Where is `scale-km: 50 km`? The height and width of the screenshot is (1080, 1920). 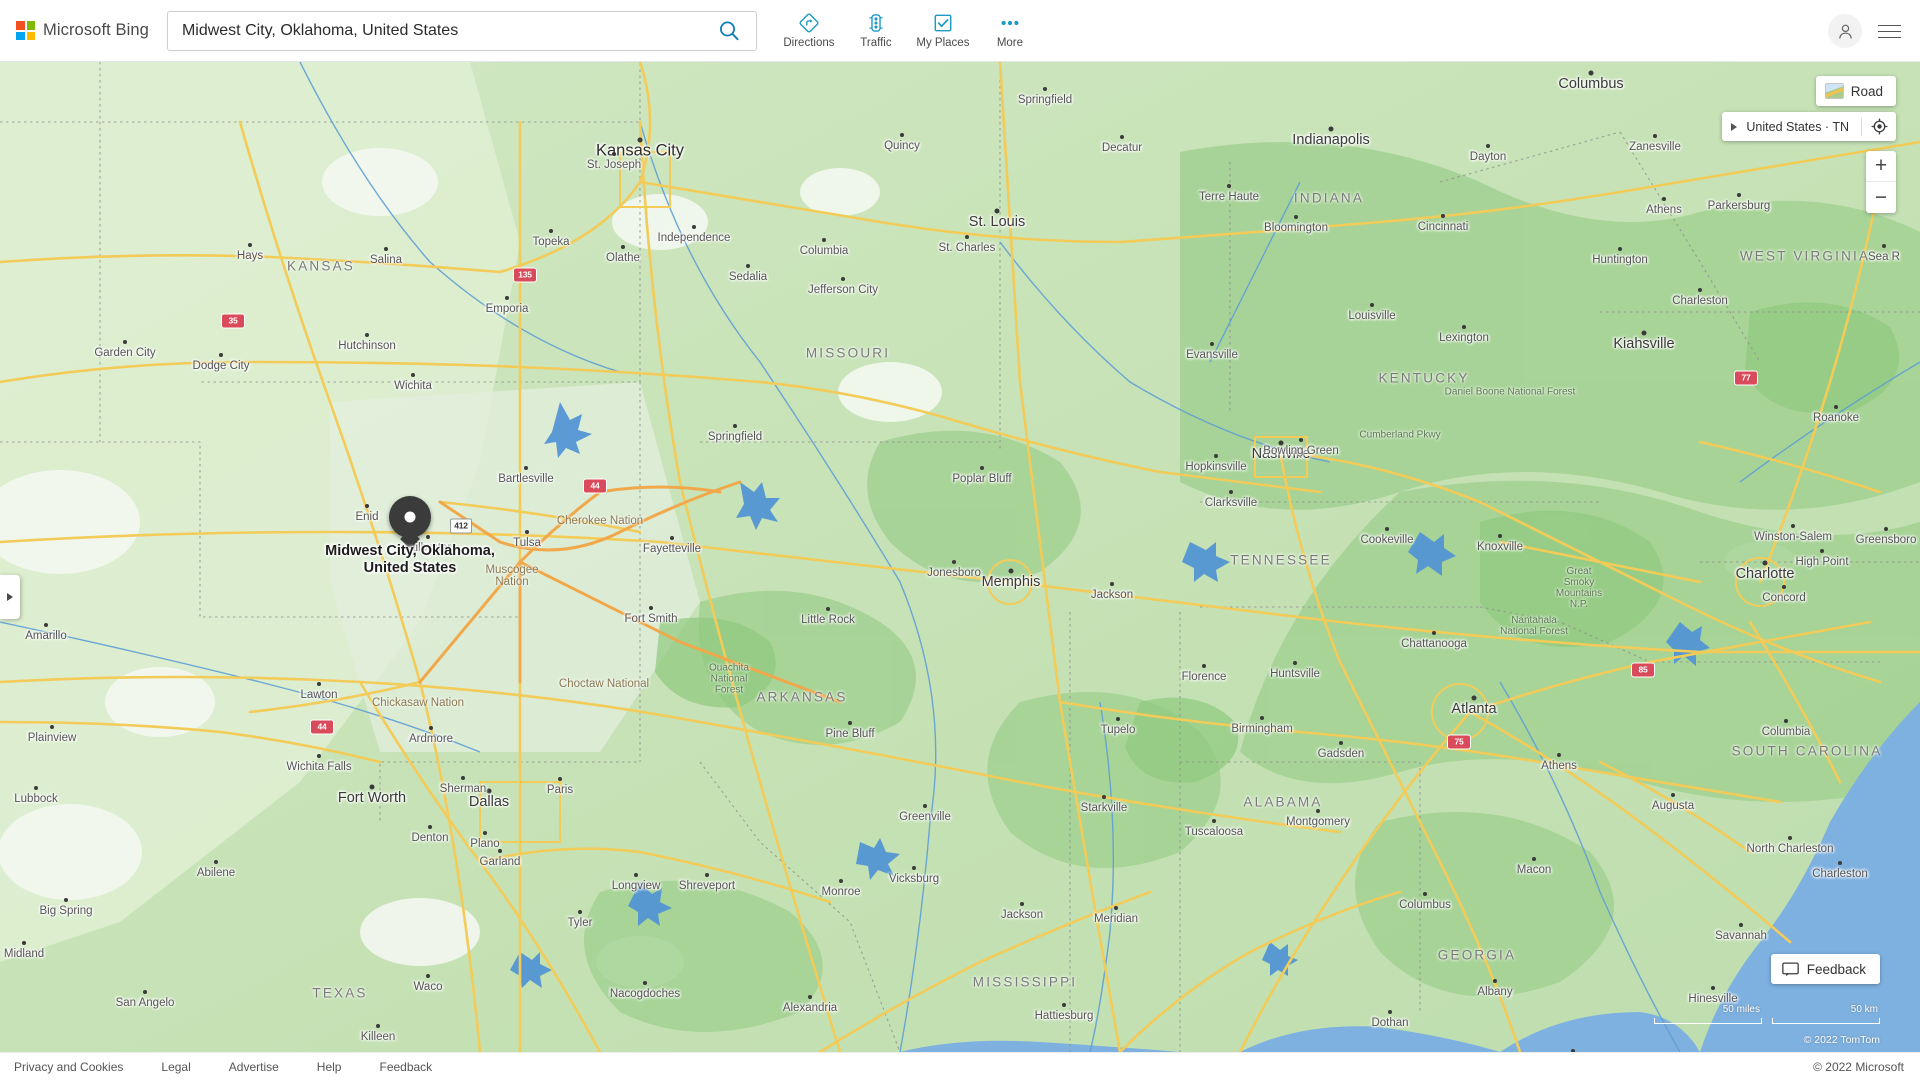
scale-km: 50 km is located at coordinates (1826, 1015).